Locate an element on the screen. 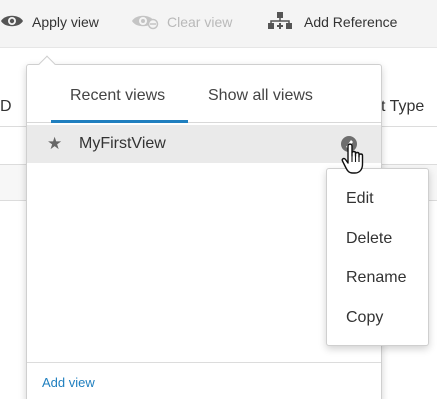 Image resolution: width=437 pixels, height=399 pixels. clear-view-label: Clear view is located at coordinates (200, 22).